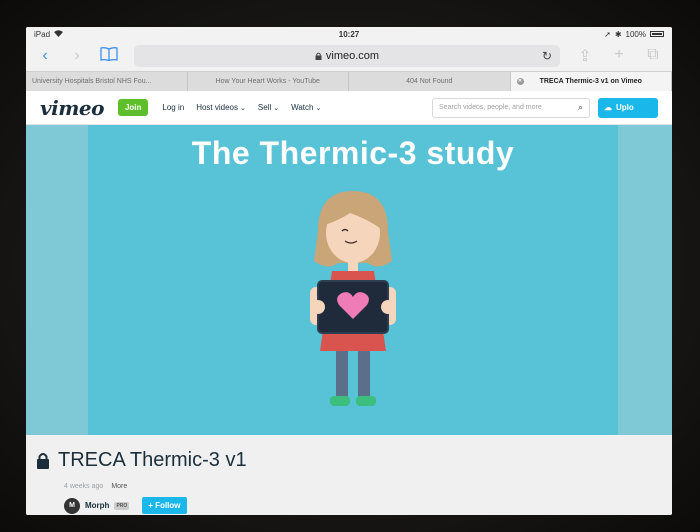 Image resolution: width=700 pixels, height=532 pixels. What do you see at coordinates (353, 298) in the screenshot?
I see `cartoon-girl-illustration` at bounding box center [353, 298].